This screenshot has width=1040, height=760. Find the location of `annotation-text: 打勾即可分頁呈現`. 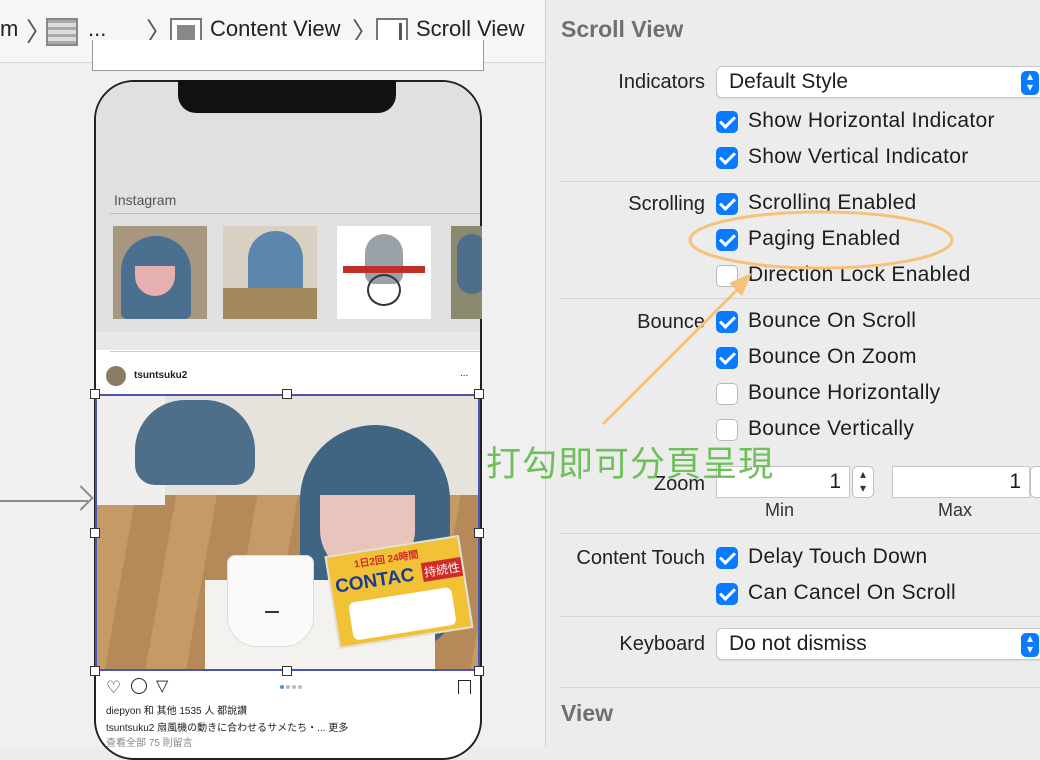

annotation-text: 打勾即可分頁呈現 is located at coordinates (630, 465).